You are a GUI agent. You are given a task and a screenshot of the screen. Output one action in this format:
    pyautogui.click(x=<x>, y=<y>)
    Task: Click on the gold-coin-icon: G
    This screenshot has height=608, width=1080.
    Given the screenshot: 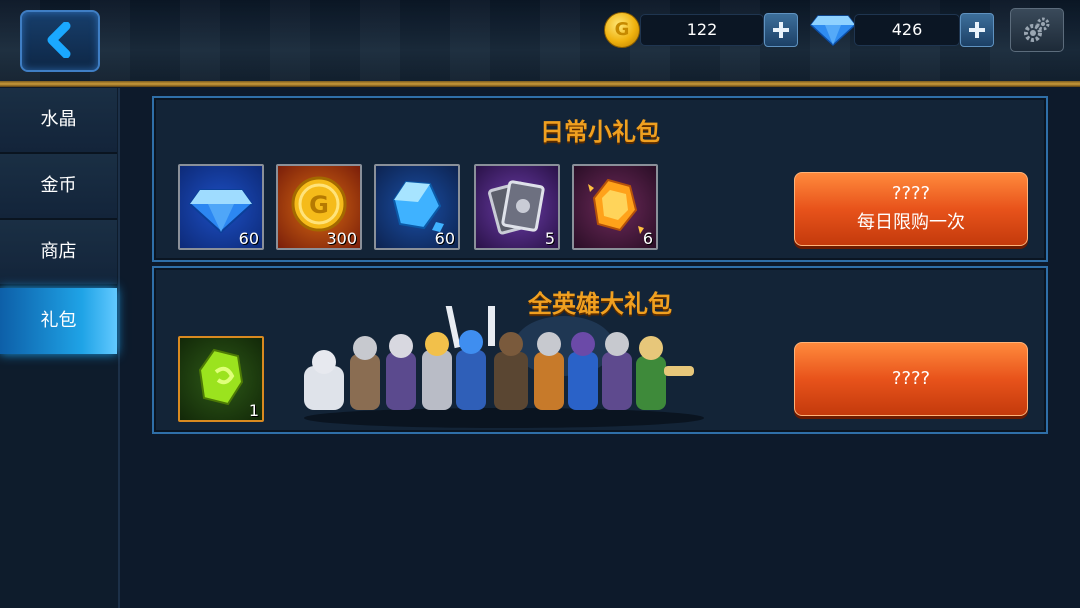 What is the action you would take?
    pyautogui.click(x=622, y=30)
    